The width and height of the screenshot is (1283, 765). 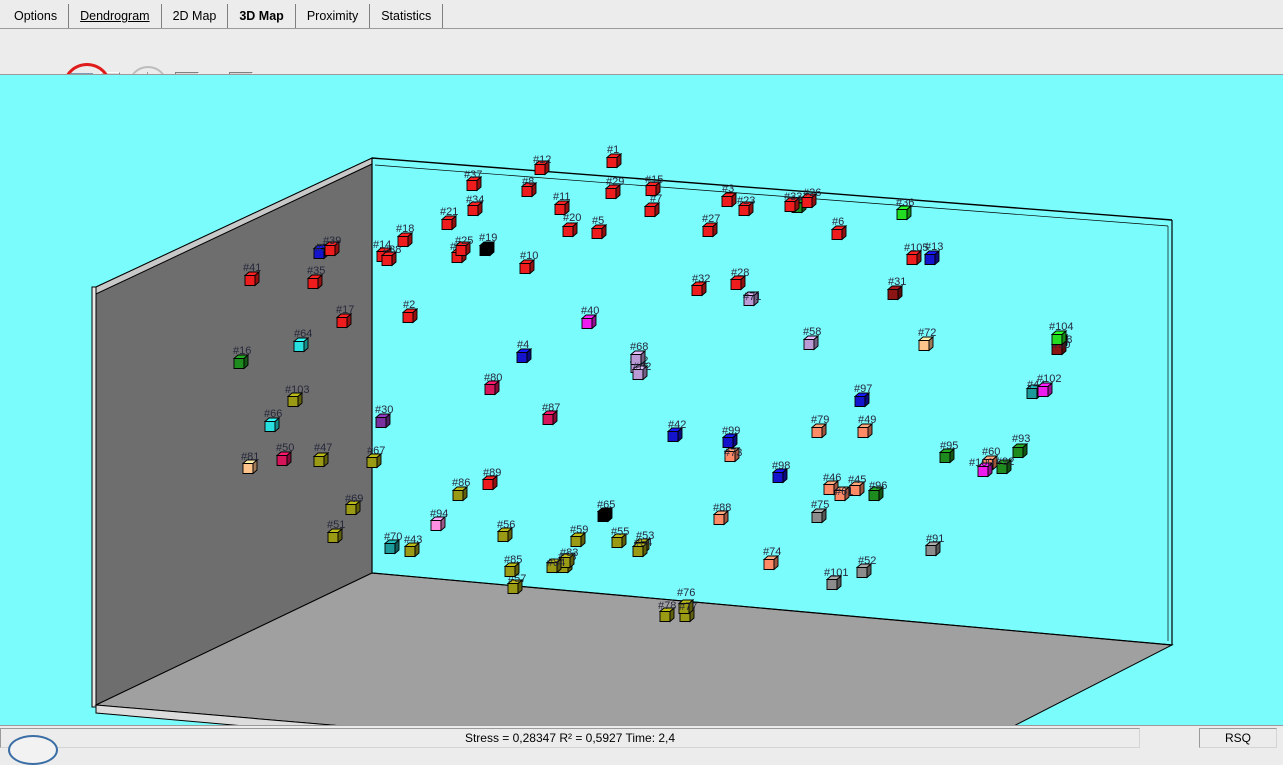 I want to click on toolbar: Nb clusters: 26, so click(x=641, y=69).